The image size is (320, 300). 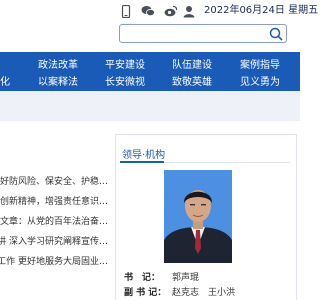 What do you see at coordinates (192, 82) in the screenshot?
I see `nav-item-salute-heroes: 致敬英雄` at bounding box center [192, 82].